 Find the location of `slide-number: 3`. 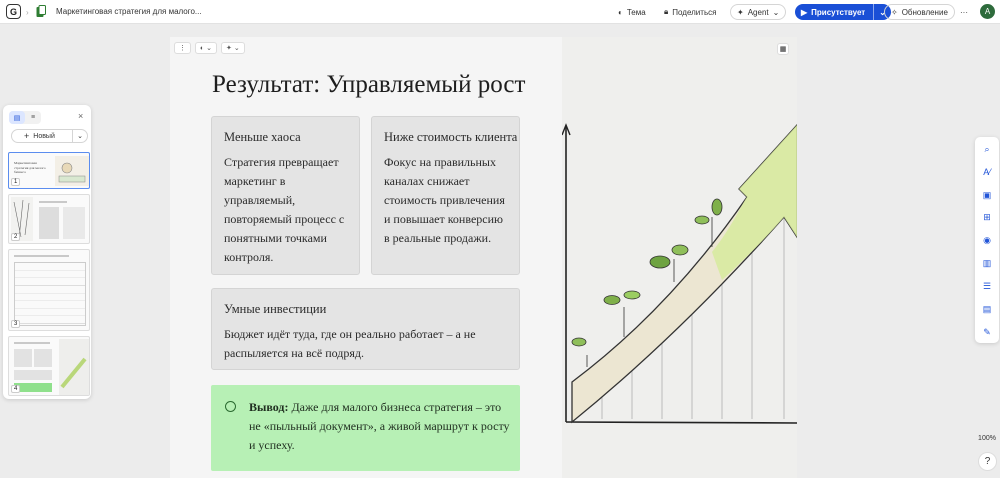

slide-number: 3 is located at coordinates (16, 324).